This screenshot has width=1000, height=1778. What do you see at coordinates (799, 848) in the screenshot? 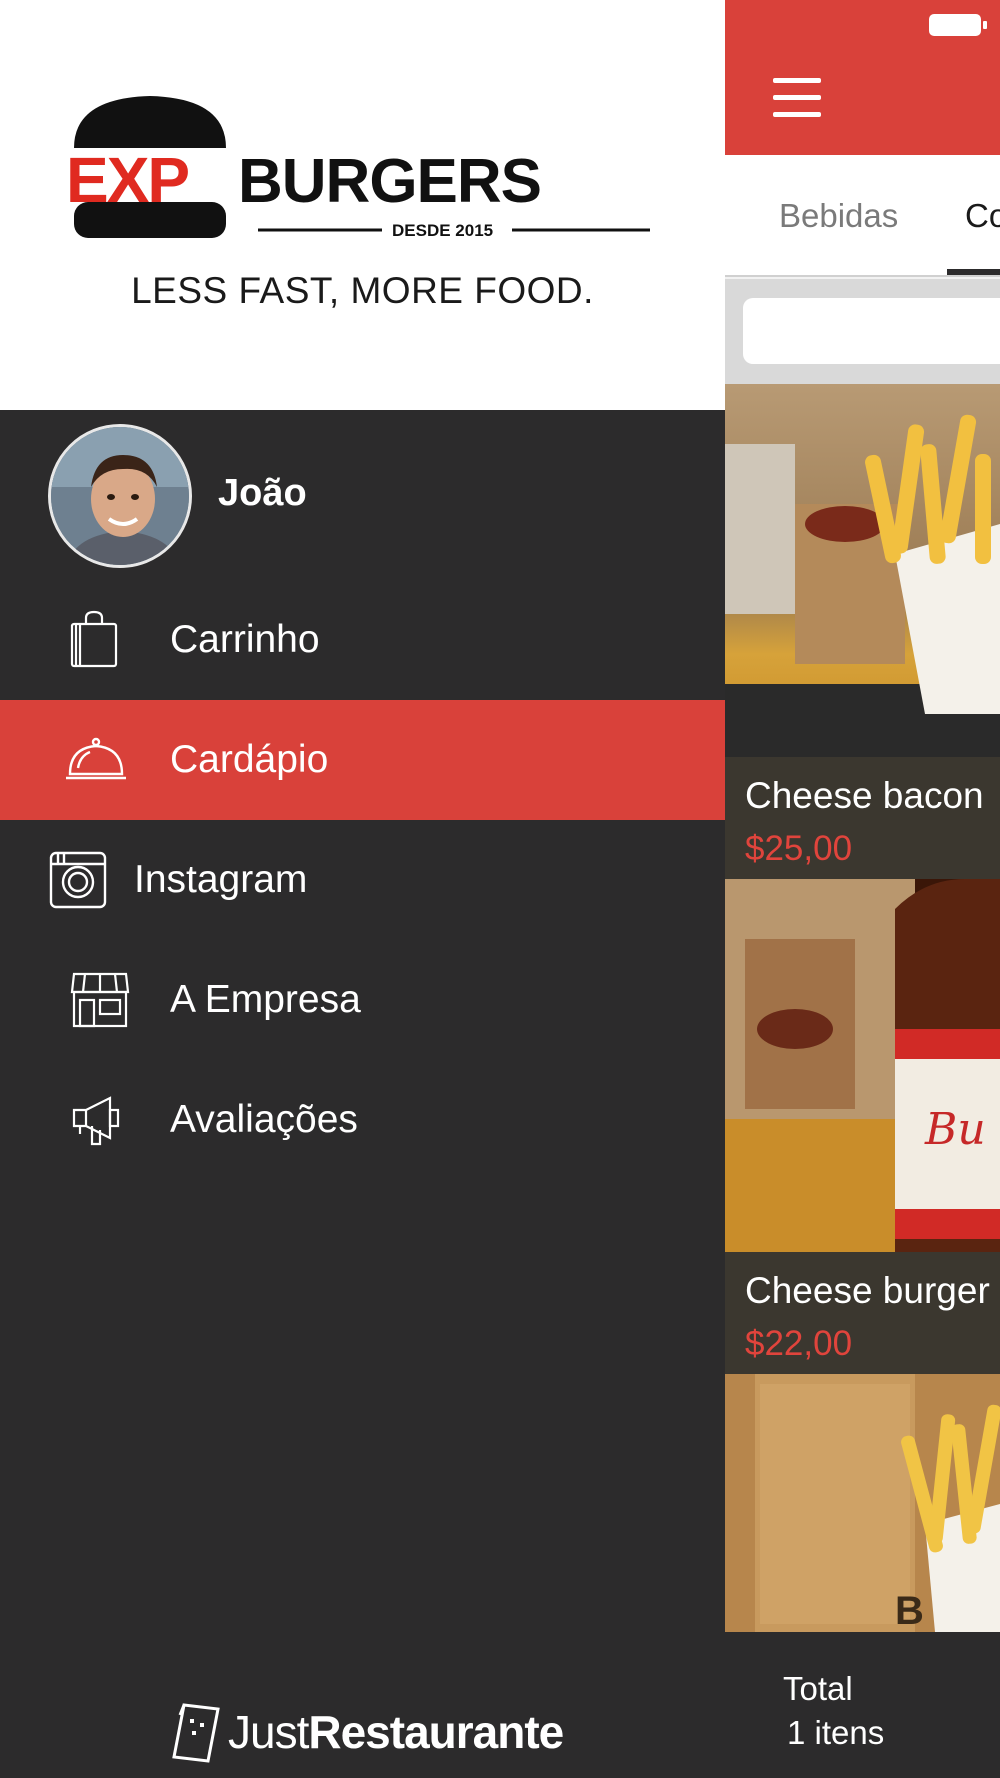
I see `product-price: $25,00` at bounding box center [799, 848].